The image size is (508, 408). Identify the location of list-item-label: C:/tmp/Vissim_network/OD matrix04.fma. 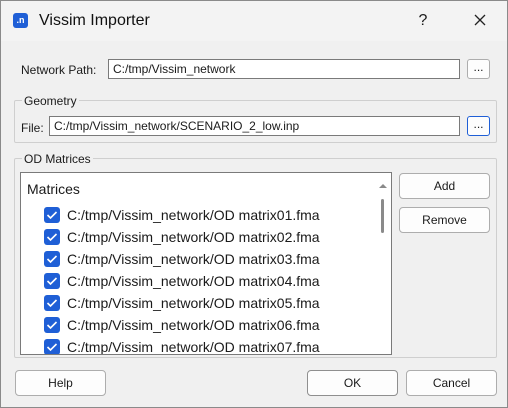
(193, 281).